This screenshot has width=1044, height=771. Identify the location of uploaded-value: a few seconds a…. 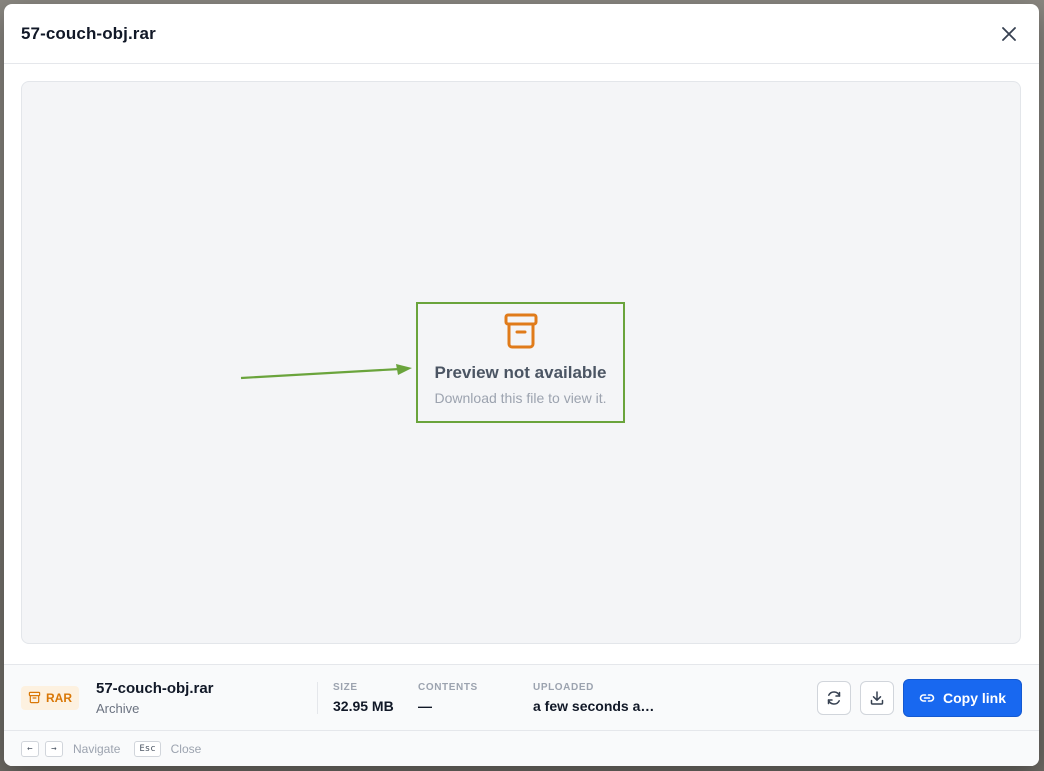
(594, 705).